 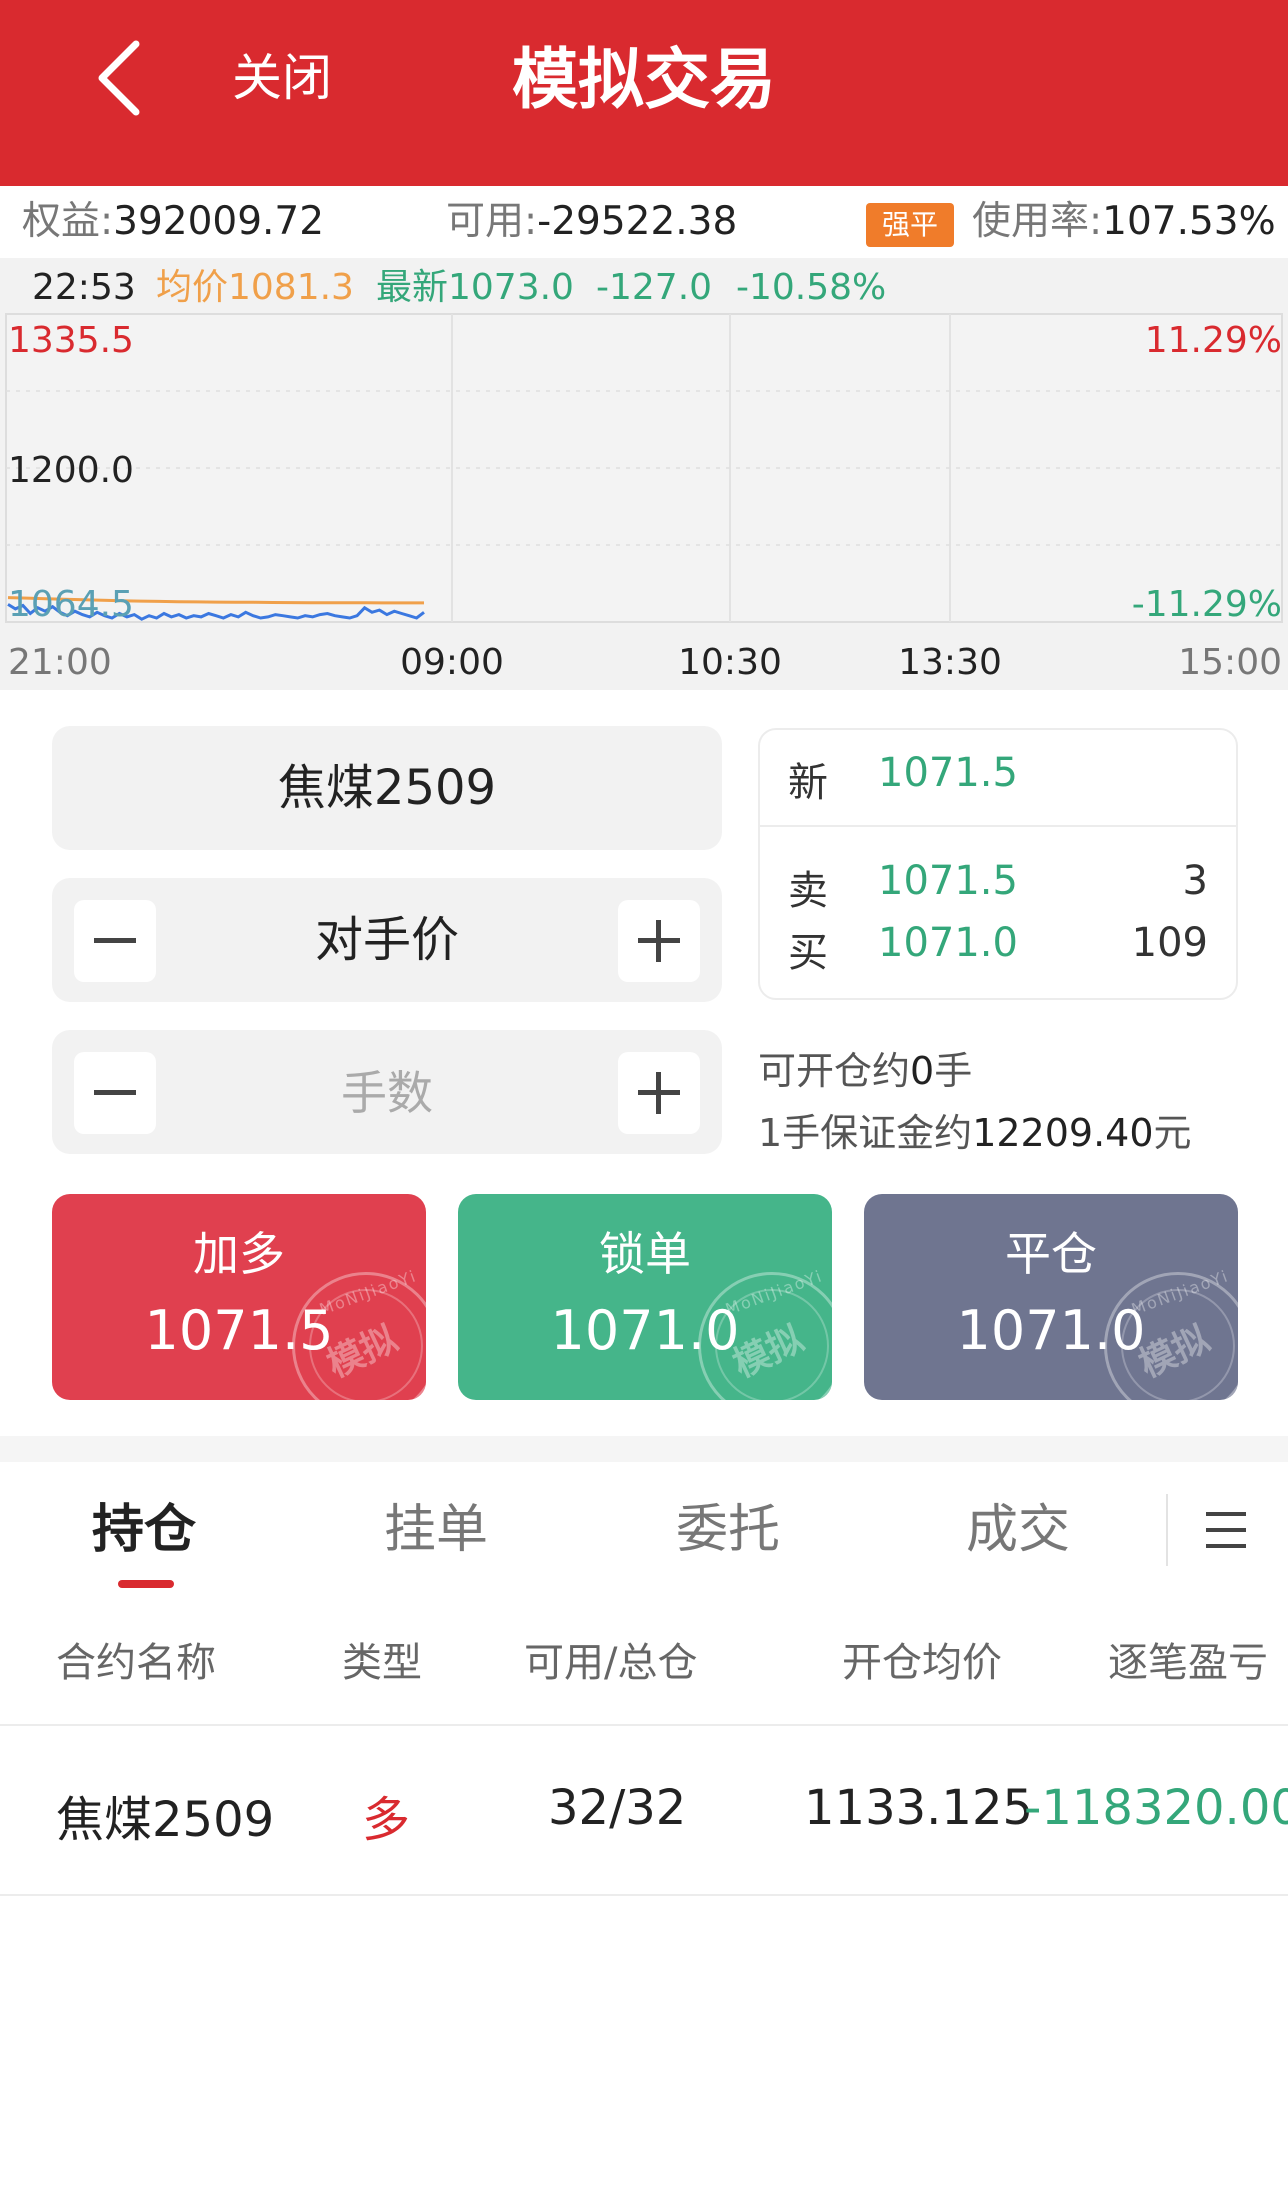 What do you see at coordinates (1207, 604) in the screenshot?
I see `chart-pct-label-min: -11.29%` at bounding box center [1207, 604].